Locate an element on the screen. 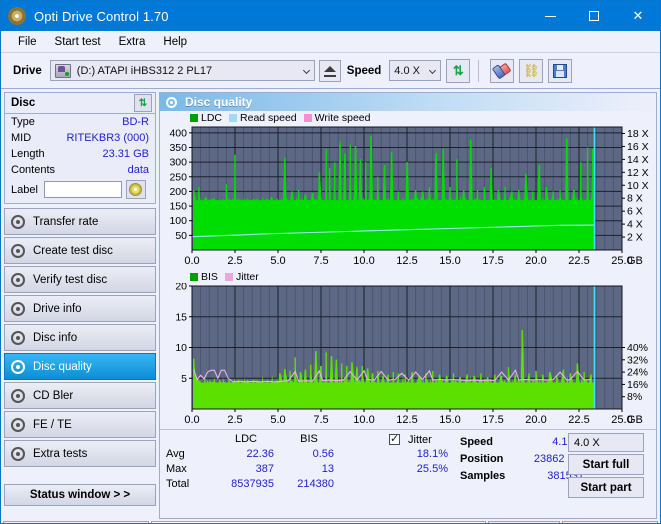  svg-text: GB is located at coordinates (635, 420).